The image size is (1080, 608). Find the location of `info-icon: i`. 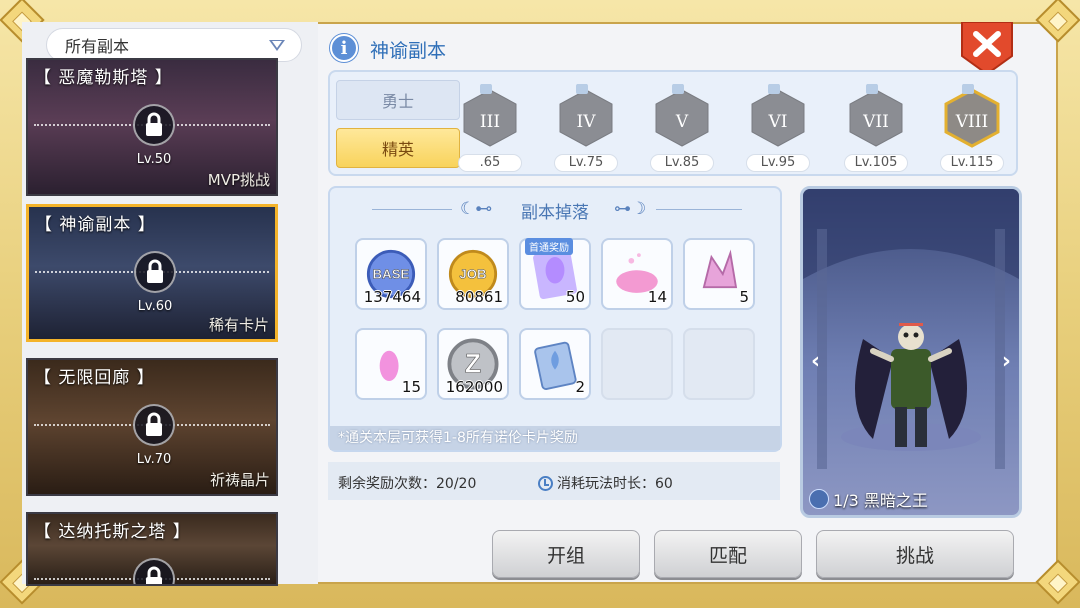

info-icon: i is located at coordinates (344, 48).